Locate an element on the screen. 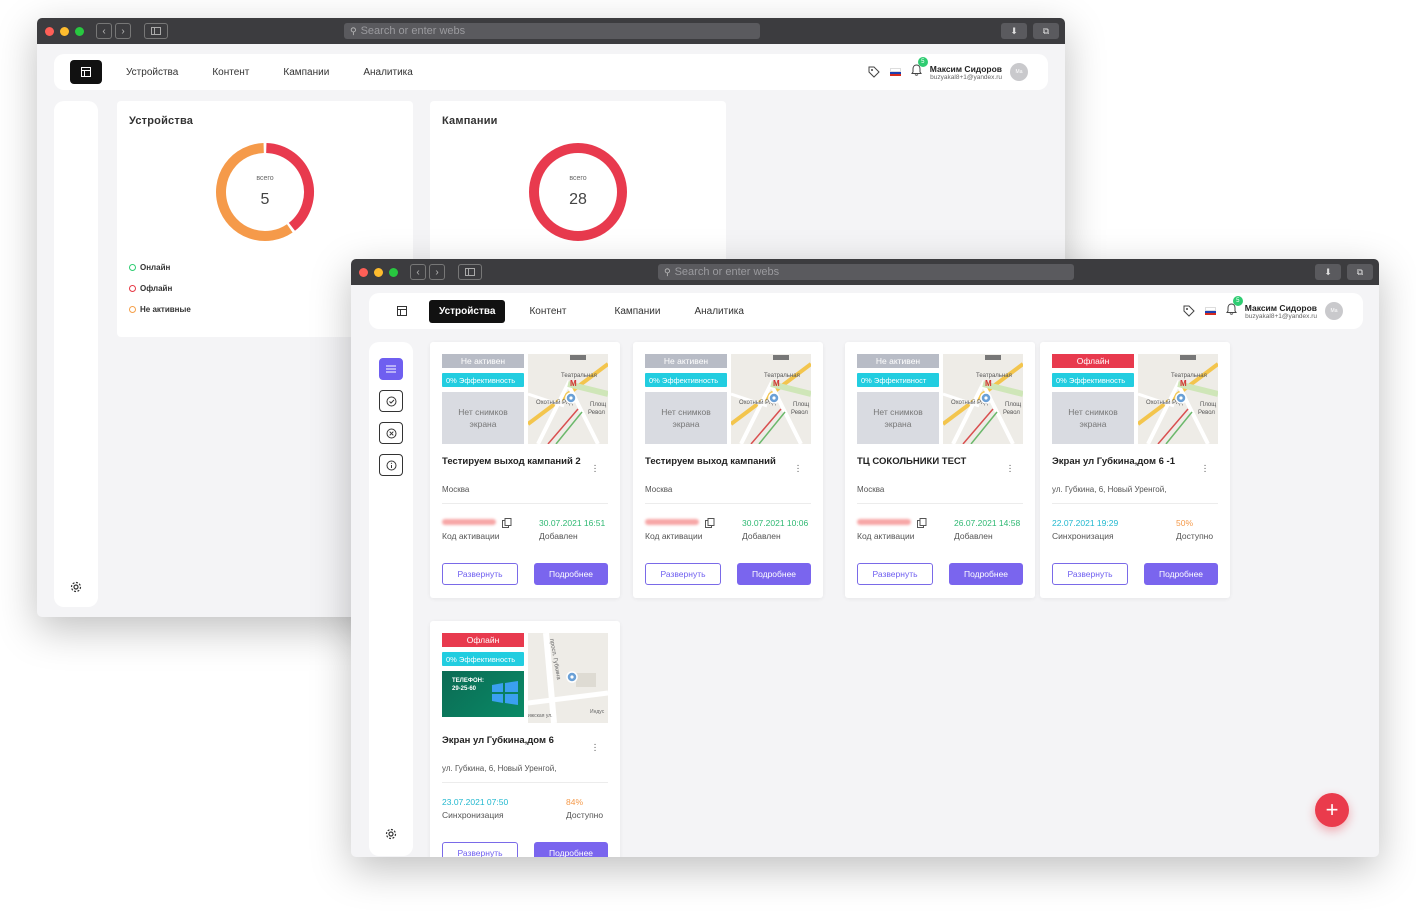 The image size is (1416, 912). device-title: Тестируем выход кампаний is located at coordinates (710, 461).